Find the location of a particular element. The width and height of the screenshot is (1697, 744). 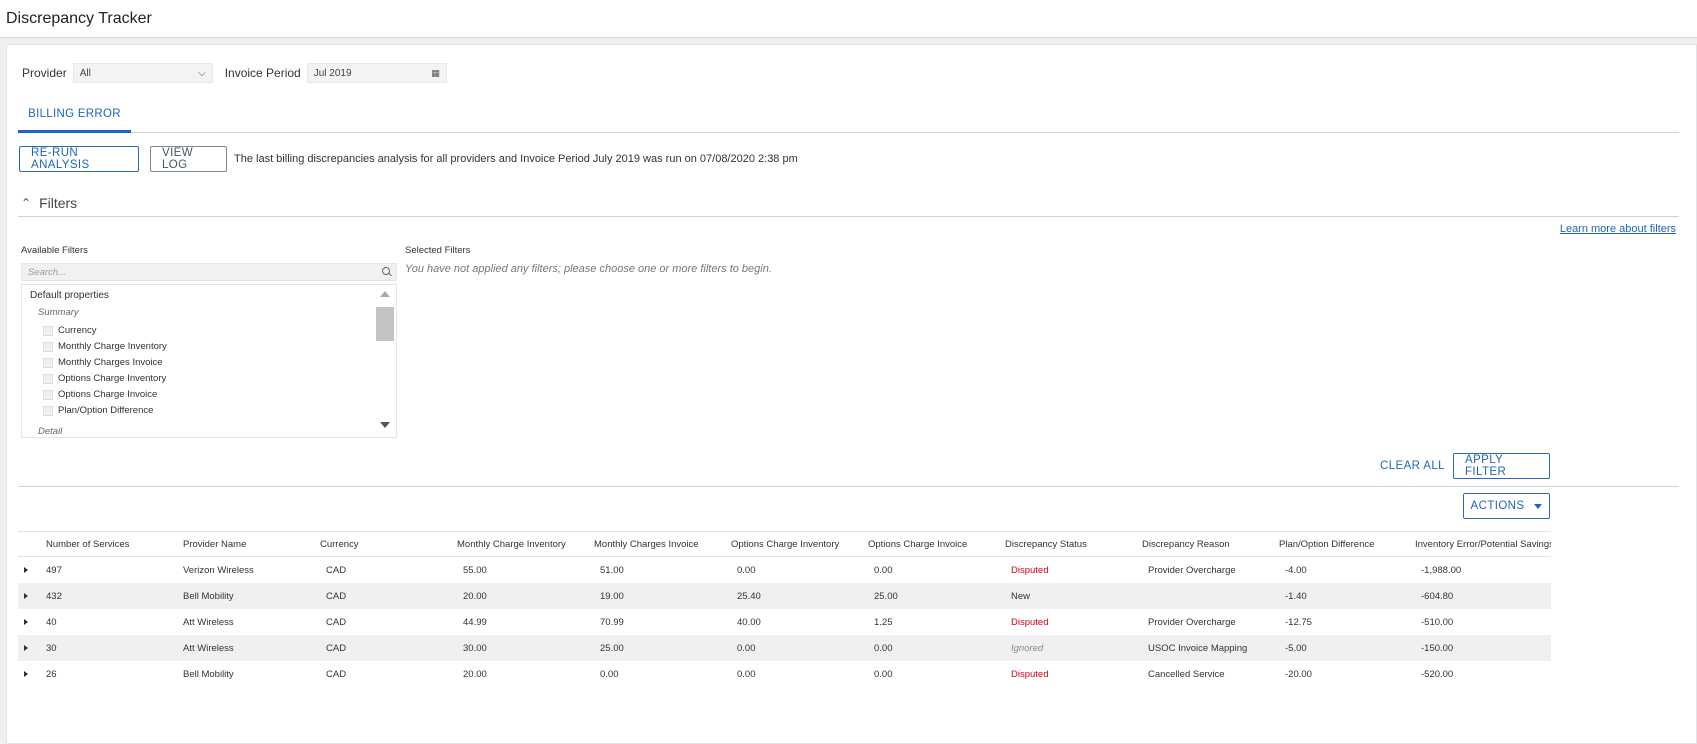

cell-monthly-charge-inventory: 30.00 is located at coordinates (475, 648).